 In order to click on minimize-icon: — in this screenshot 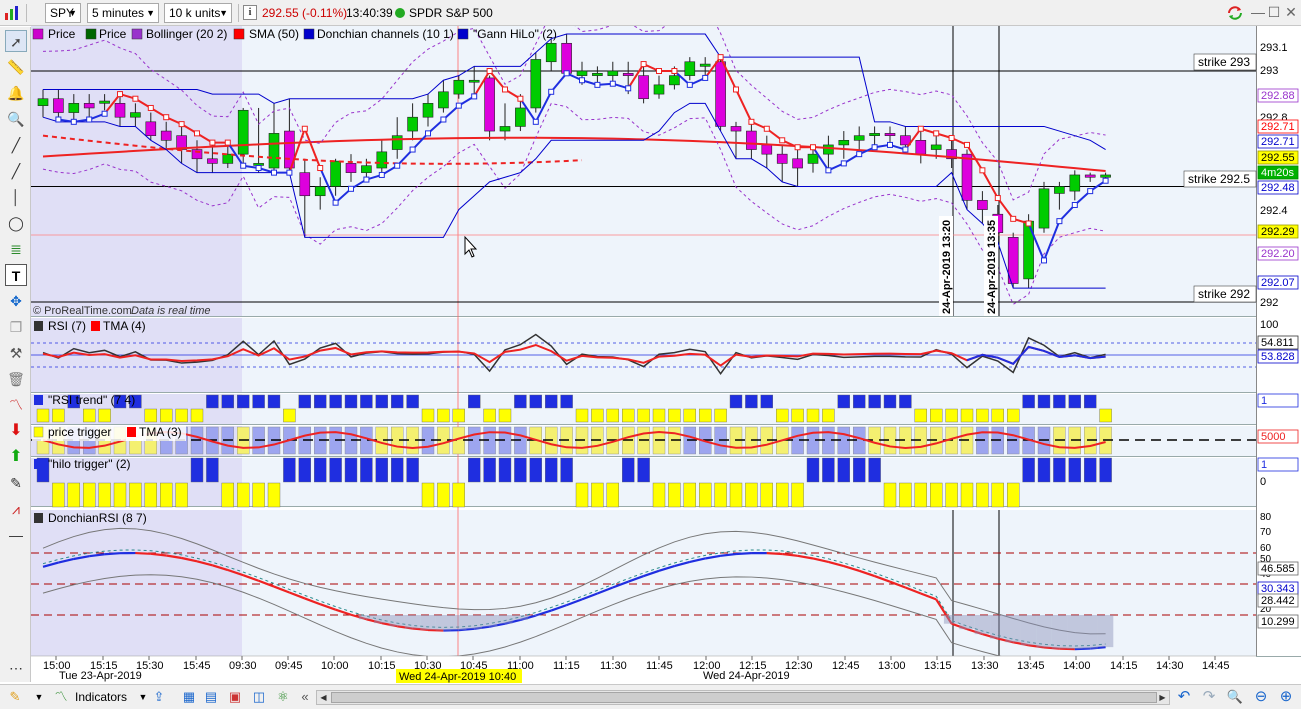, I will do `click(1258, 12)`.